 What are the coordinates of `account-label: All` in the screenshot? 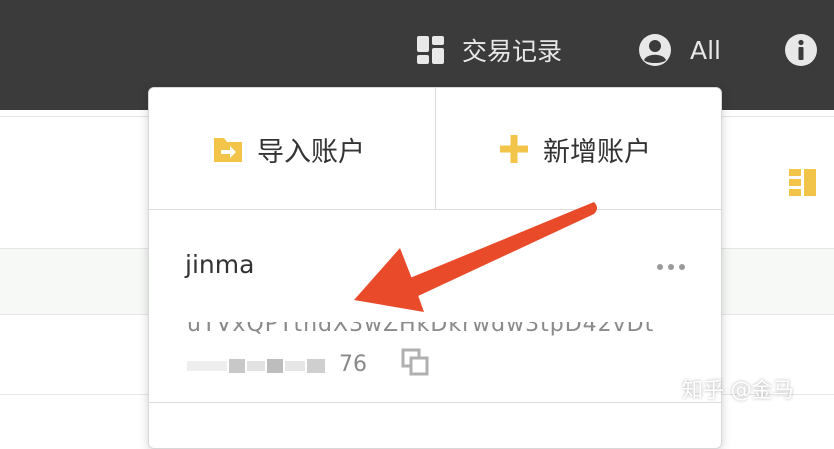 It's located at (705, 50).